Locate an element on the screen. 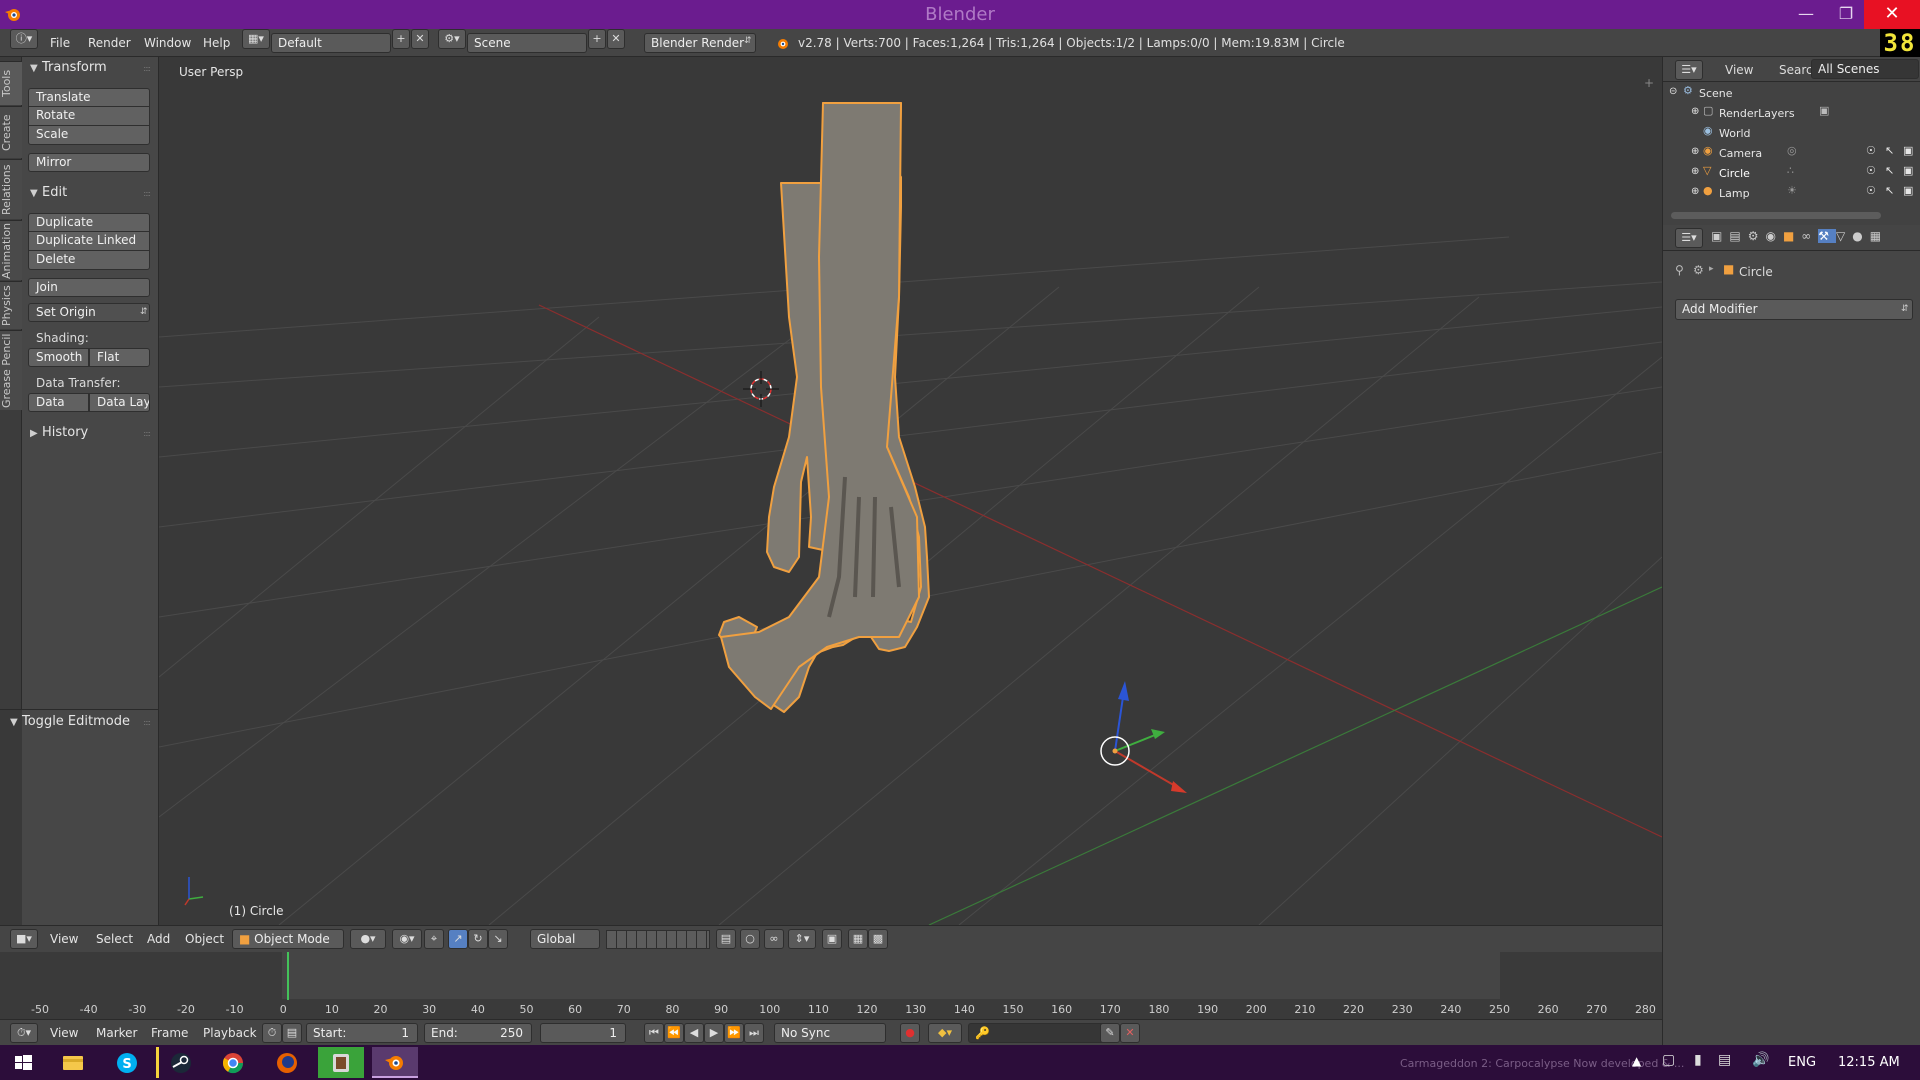 The image size is (1920, 1080). menu-select: Select is located at coordinates (114, 939).